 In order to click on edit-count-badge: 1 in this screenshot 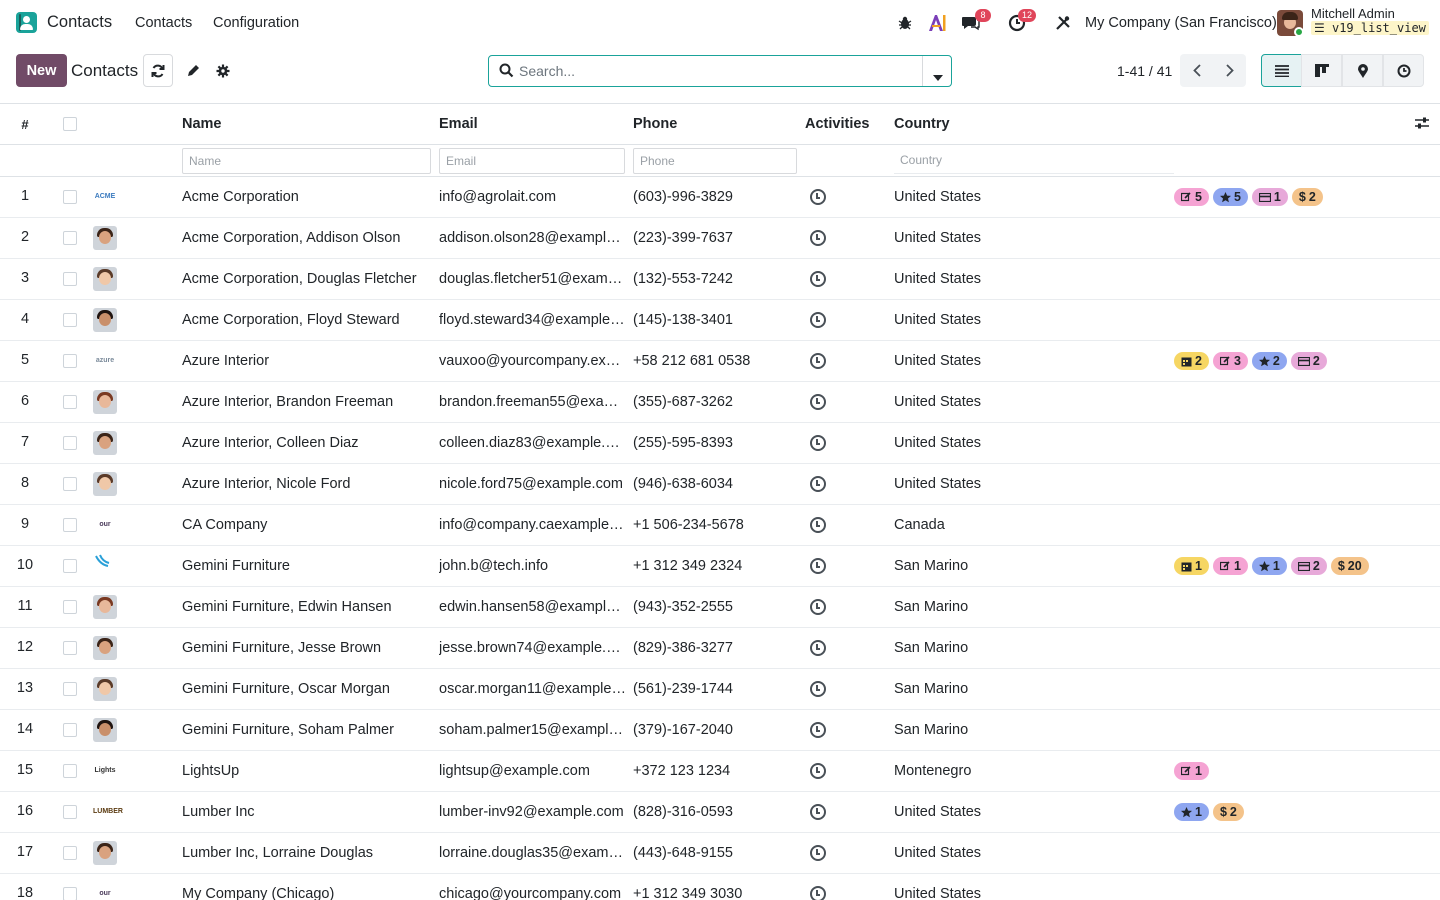, I will do `click(1191, 771)`.